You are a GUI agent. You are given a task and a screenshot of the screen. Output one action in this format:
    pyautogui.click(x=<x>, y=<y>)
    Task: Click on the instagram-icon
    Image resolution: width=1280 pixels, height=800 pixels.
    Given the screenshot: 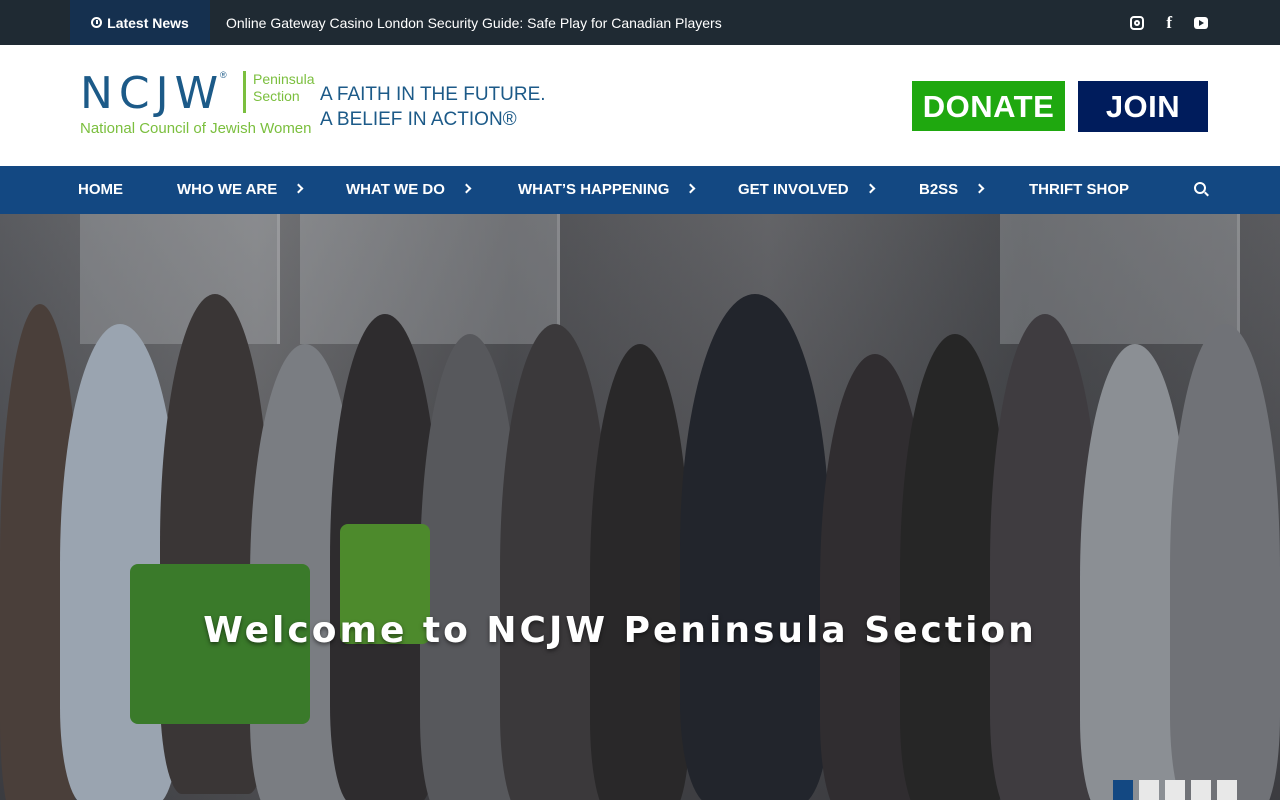 What is the action you would take?
    pyautogui.click(x=1137, y=22)
    